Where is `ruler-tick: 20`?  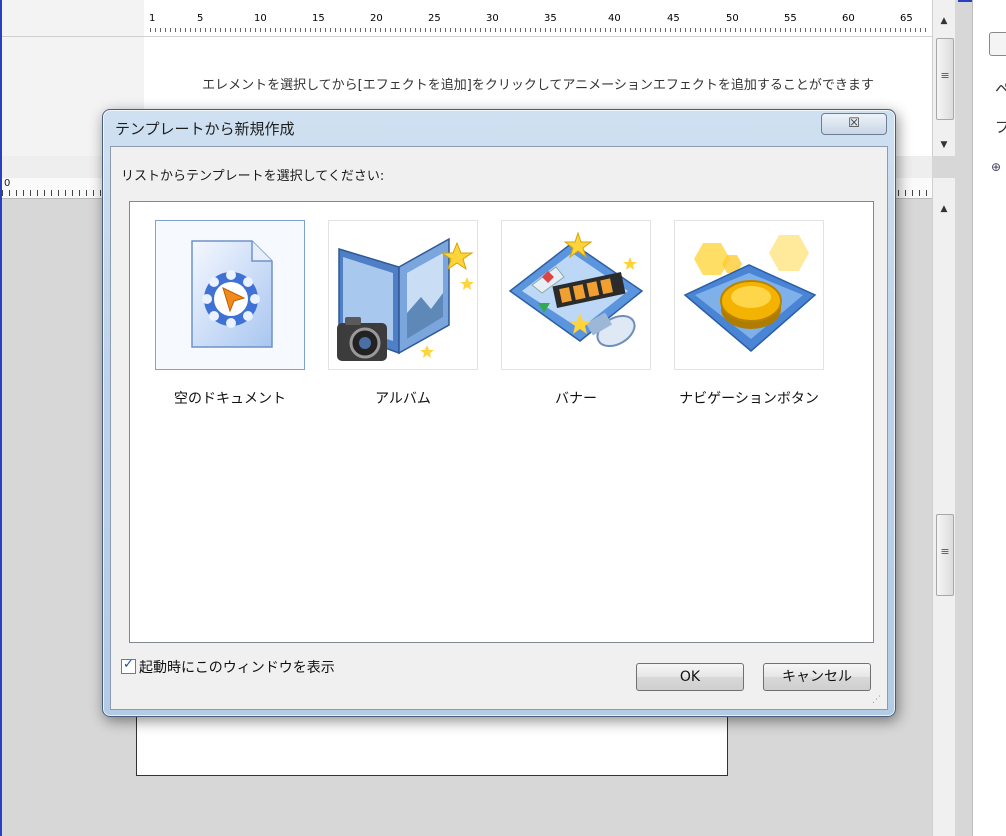 ruler-tick: 20 is located at coordinates (376, 18).